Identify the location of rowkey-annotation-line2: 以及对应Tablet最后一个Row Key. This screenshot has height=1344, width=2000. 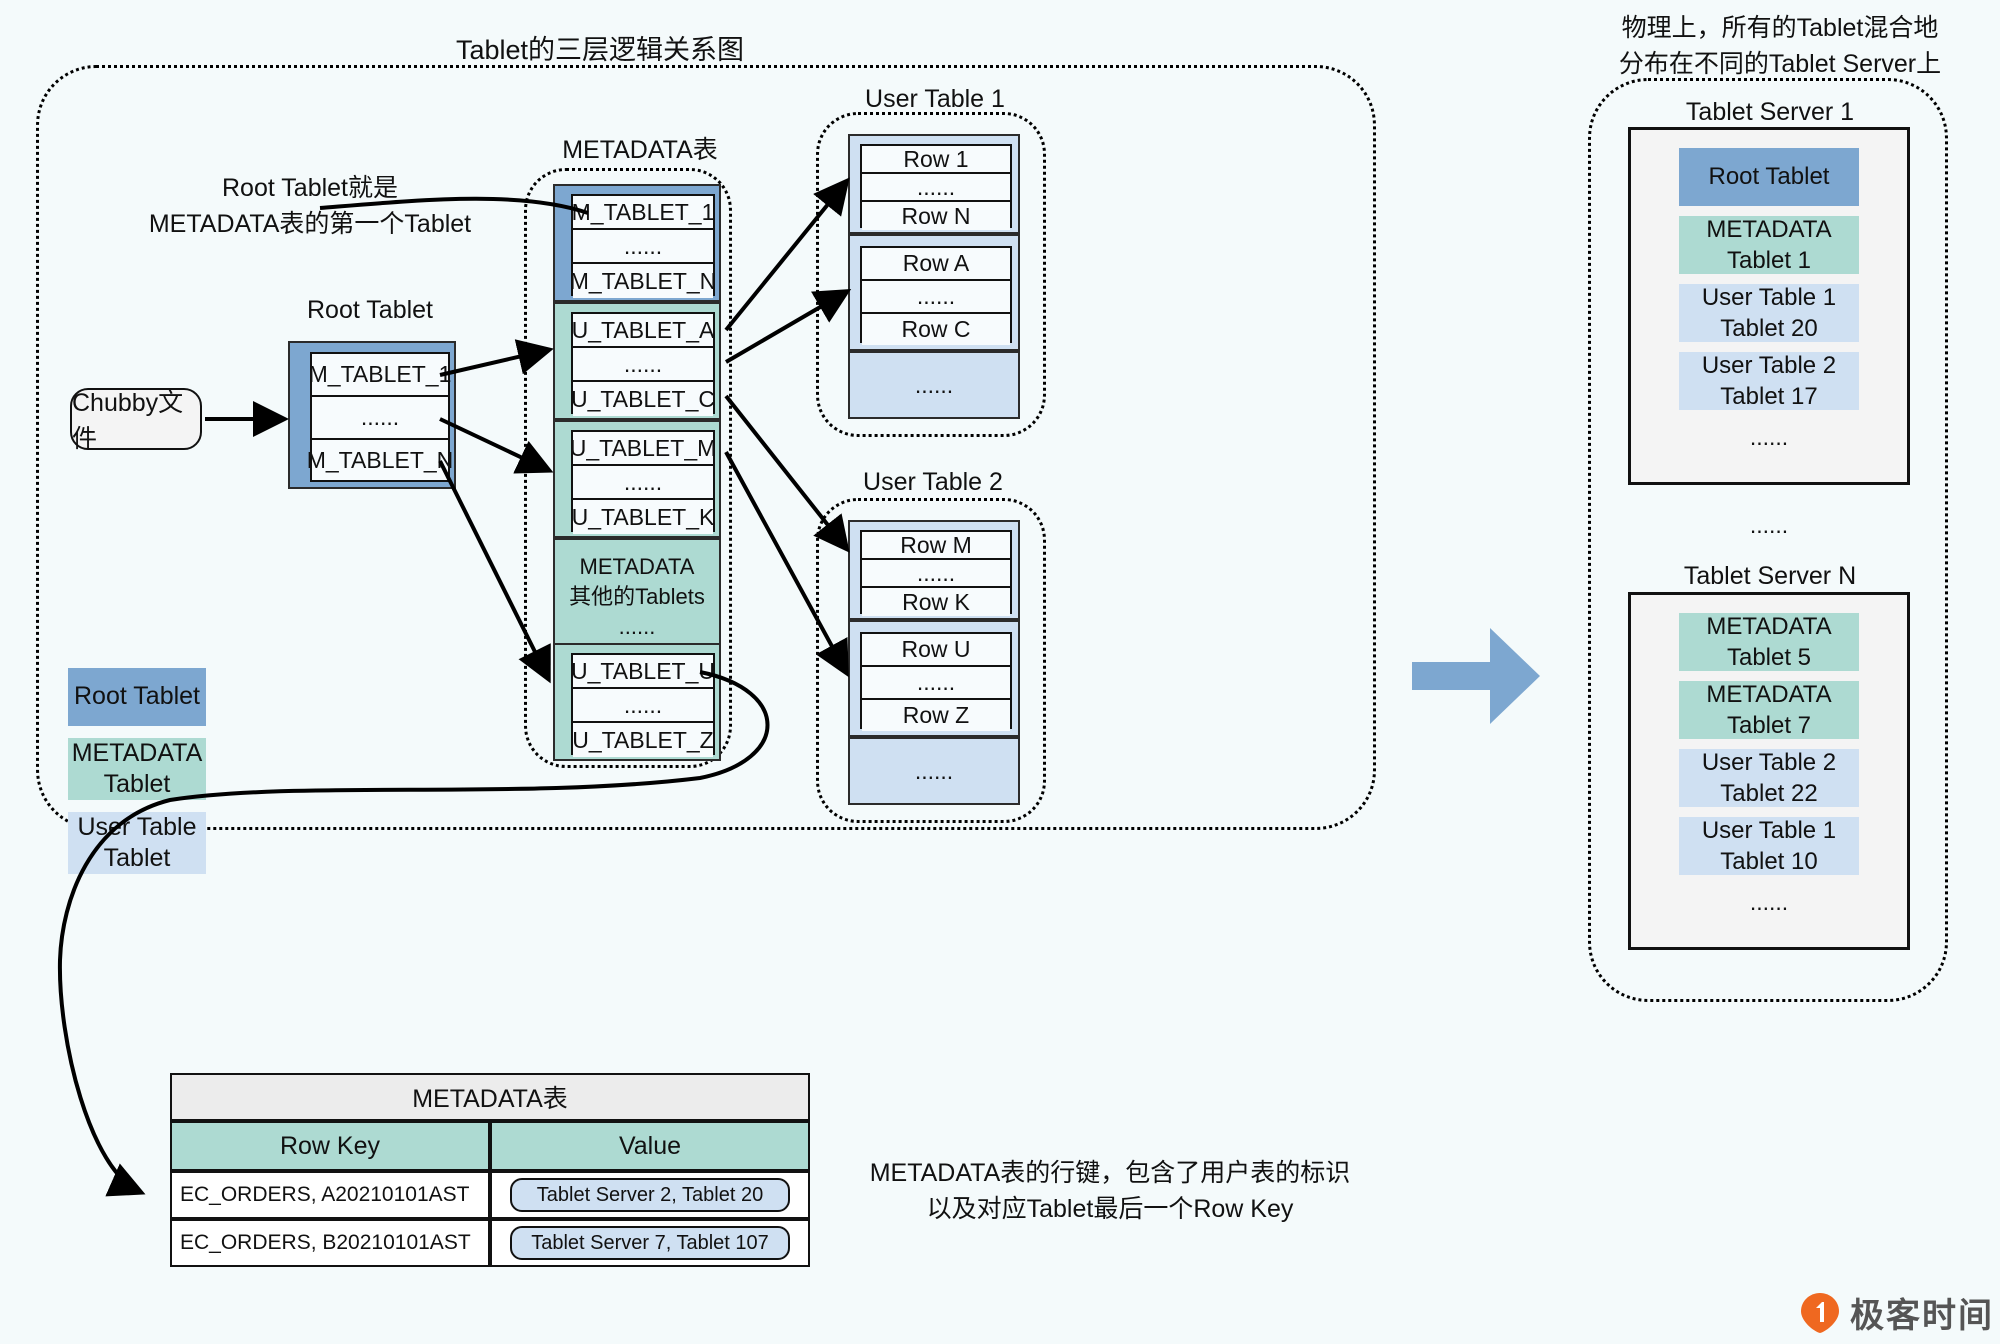
(1110, 1209).